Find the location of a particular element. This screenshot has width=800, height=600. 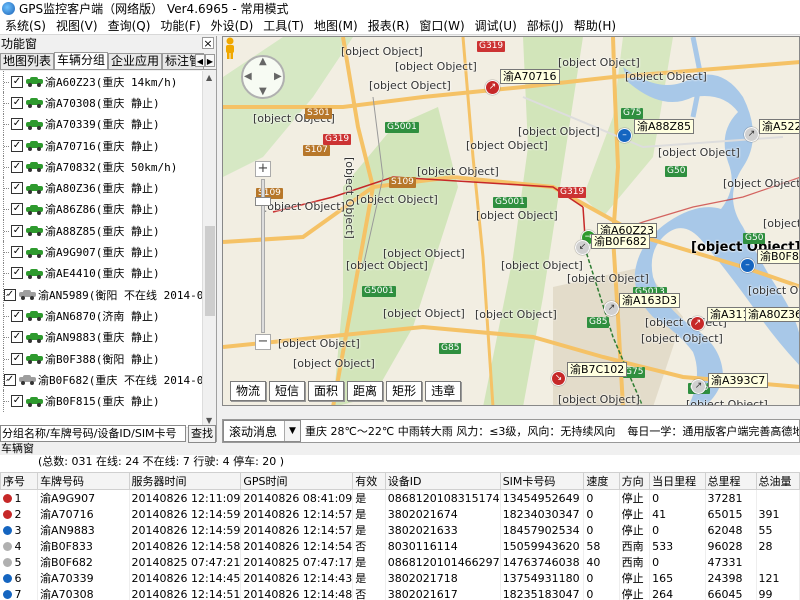

vehicle-marker-label: 渝B0F81 is located at coordinates (778, 256).